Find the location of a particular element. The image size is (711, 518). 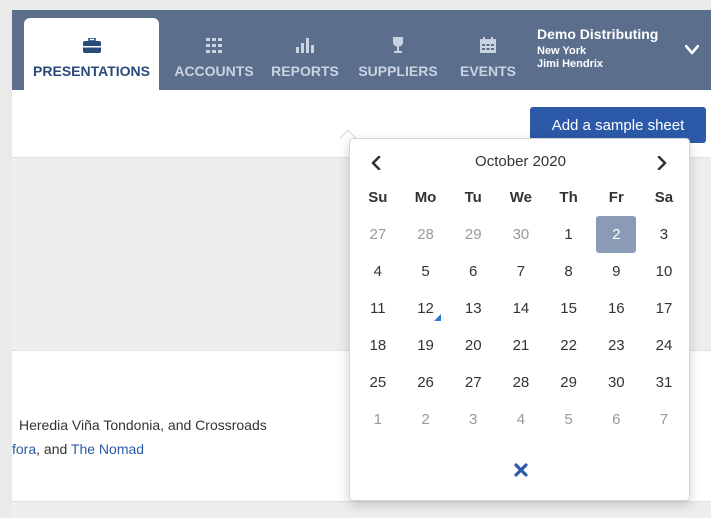

account-company: Demo Distributing is located at coordinates (598, 34).